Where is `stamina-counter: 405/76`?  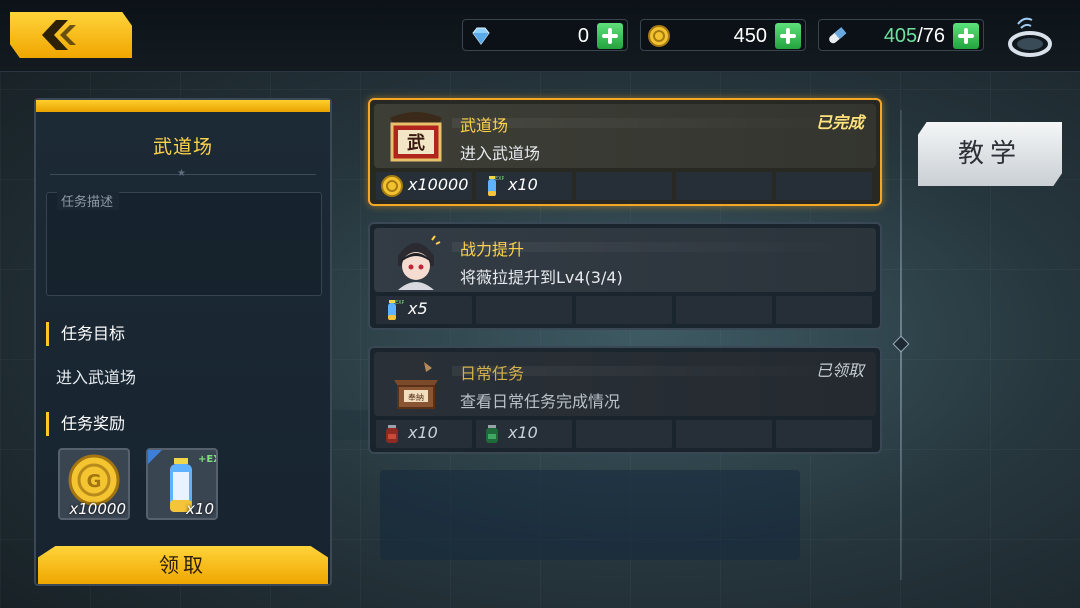
stamina-counter: 405/76 is located at coordinates (901, 35).